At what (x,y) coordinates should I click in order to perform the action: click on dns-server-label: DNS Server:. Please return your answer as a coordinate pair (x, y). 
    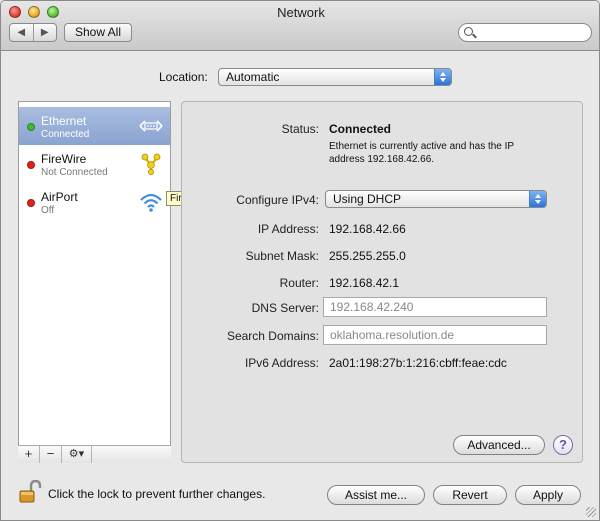
    Looking at the image, I should click on (285, 308).